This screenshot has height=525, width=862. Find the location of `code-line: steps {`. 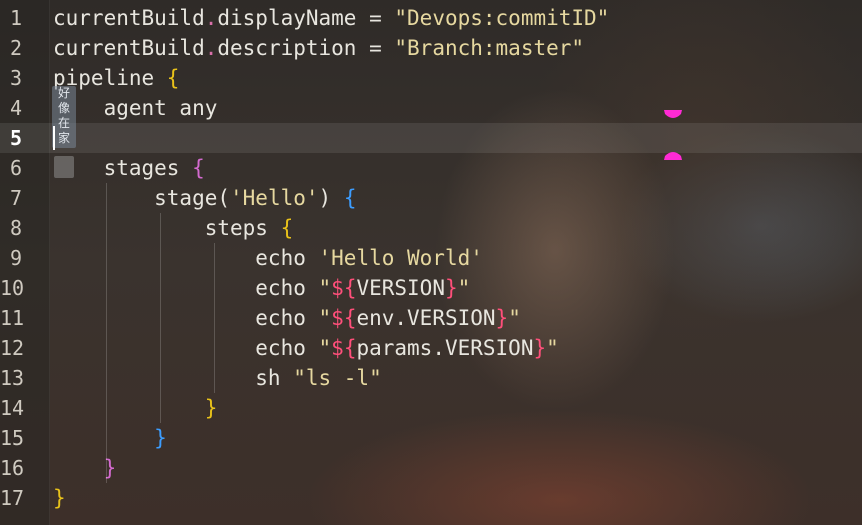

code-line: steps { is located at coordinates (173, 228).